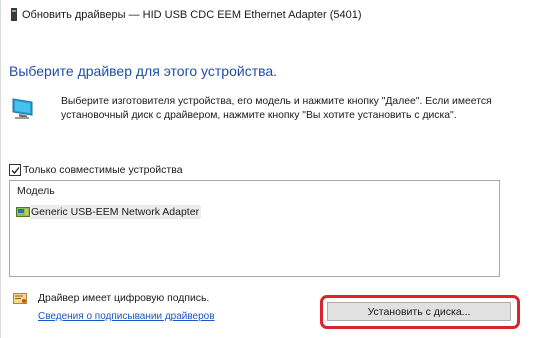  What do you see at coordinates (116, 212) in the screenshot?
I see `model-name: Generic USB-EEM Network Adapter` at bounding box center [116, 212].